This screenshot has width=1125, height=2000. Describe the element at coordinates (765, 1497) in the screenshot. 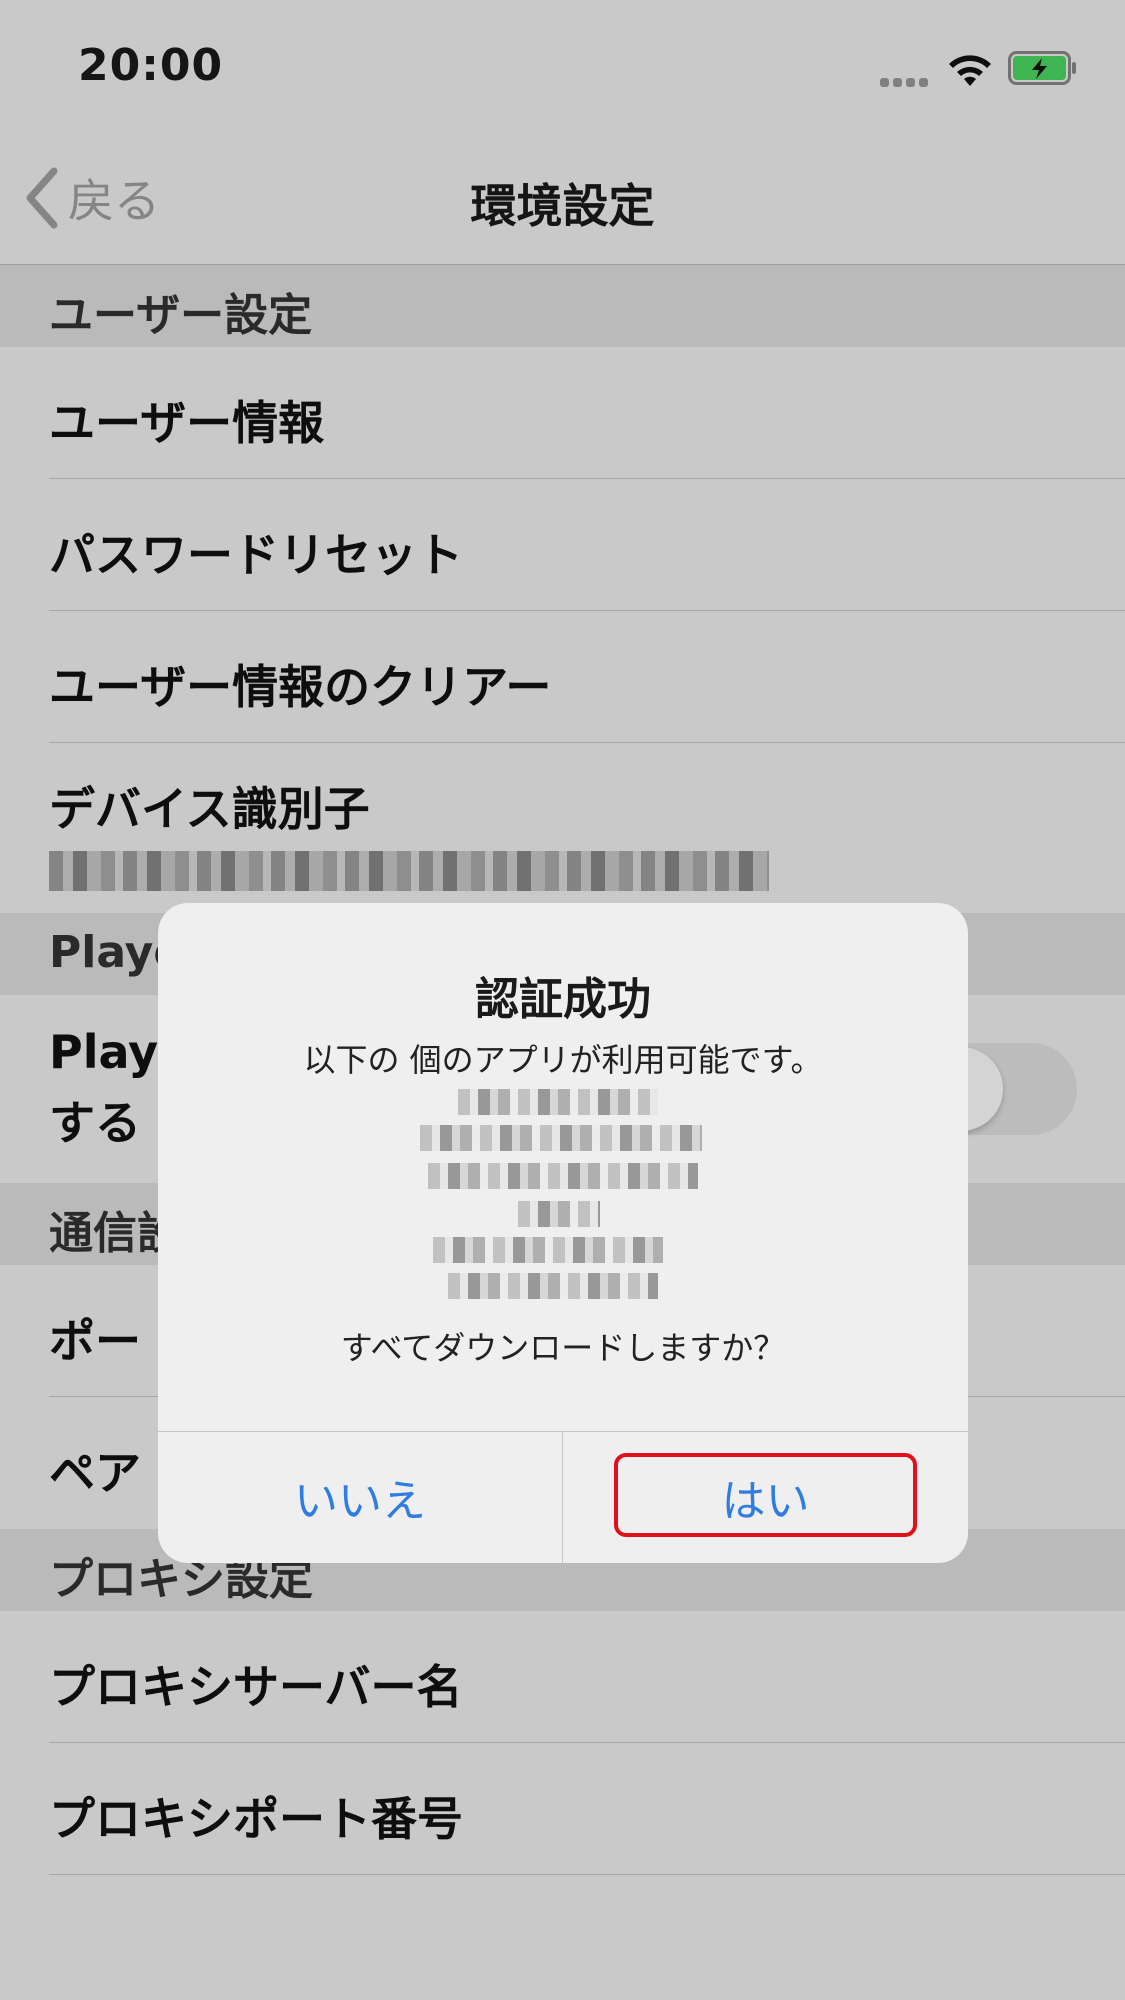

I see `yes-button: はい` at that location.